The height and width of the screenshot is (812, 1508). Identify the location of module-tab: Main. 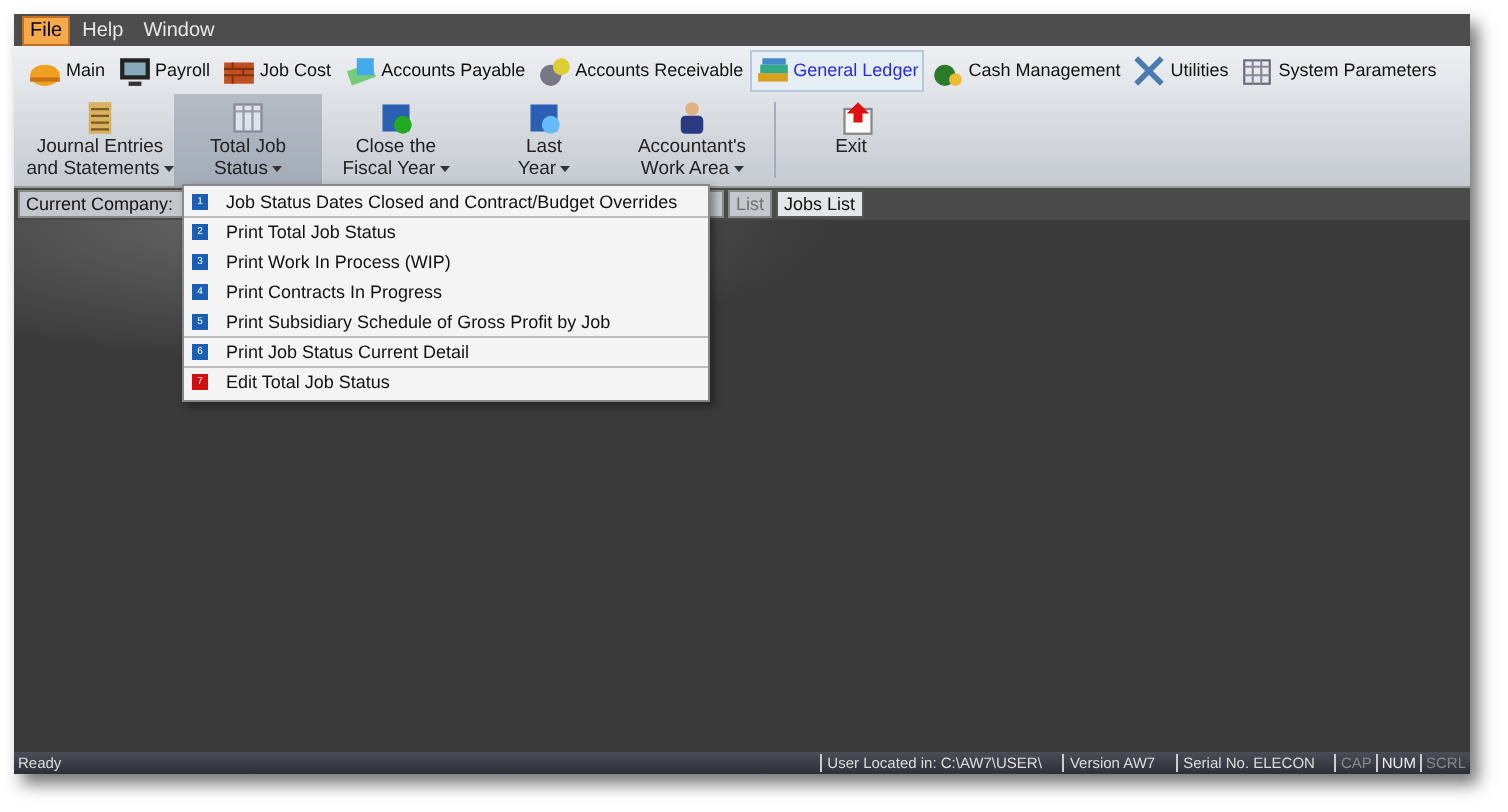
(67, 70).